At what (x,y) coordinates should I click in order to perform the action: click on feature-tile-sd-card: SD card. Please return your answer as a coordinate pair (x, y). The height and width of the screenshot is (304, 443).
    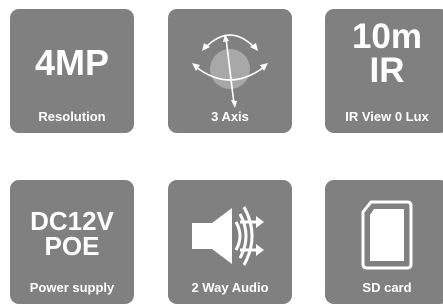
    Looking at the image, I should click on (384, 242).